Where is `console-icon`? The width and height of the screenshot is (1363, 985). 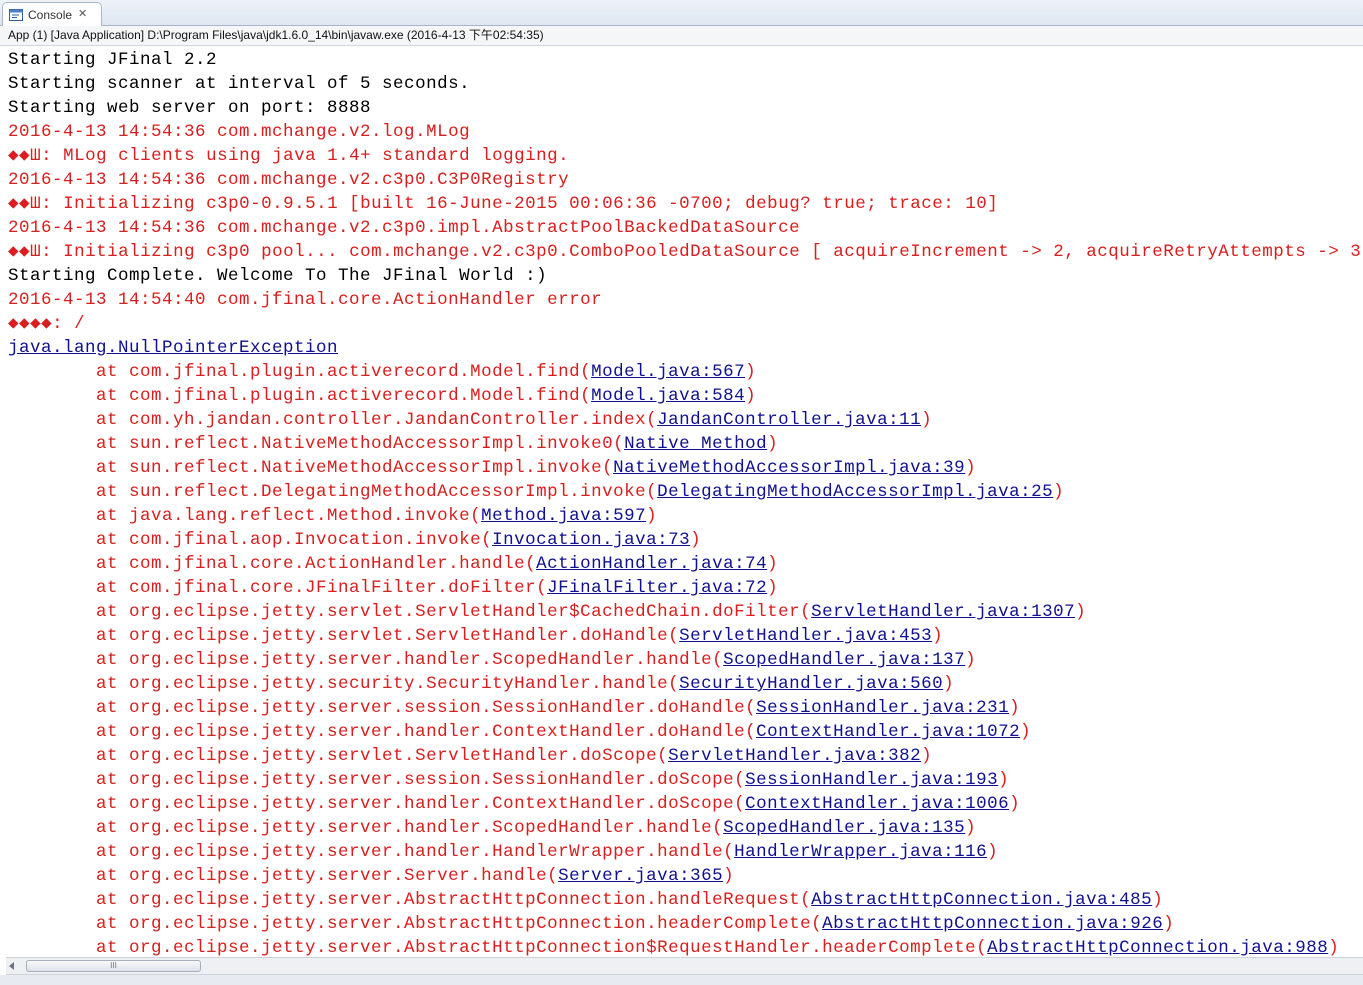
console-icon is located at coordinates (16, 14).